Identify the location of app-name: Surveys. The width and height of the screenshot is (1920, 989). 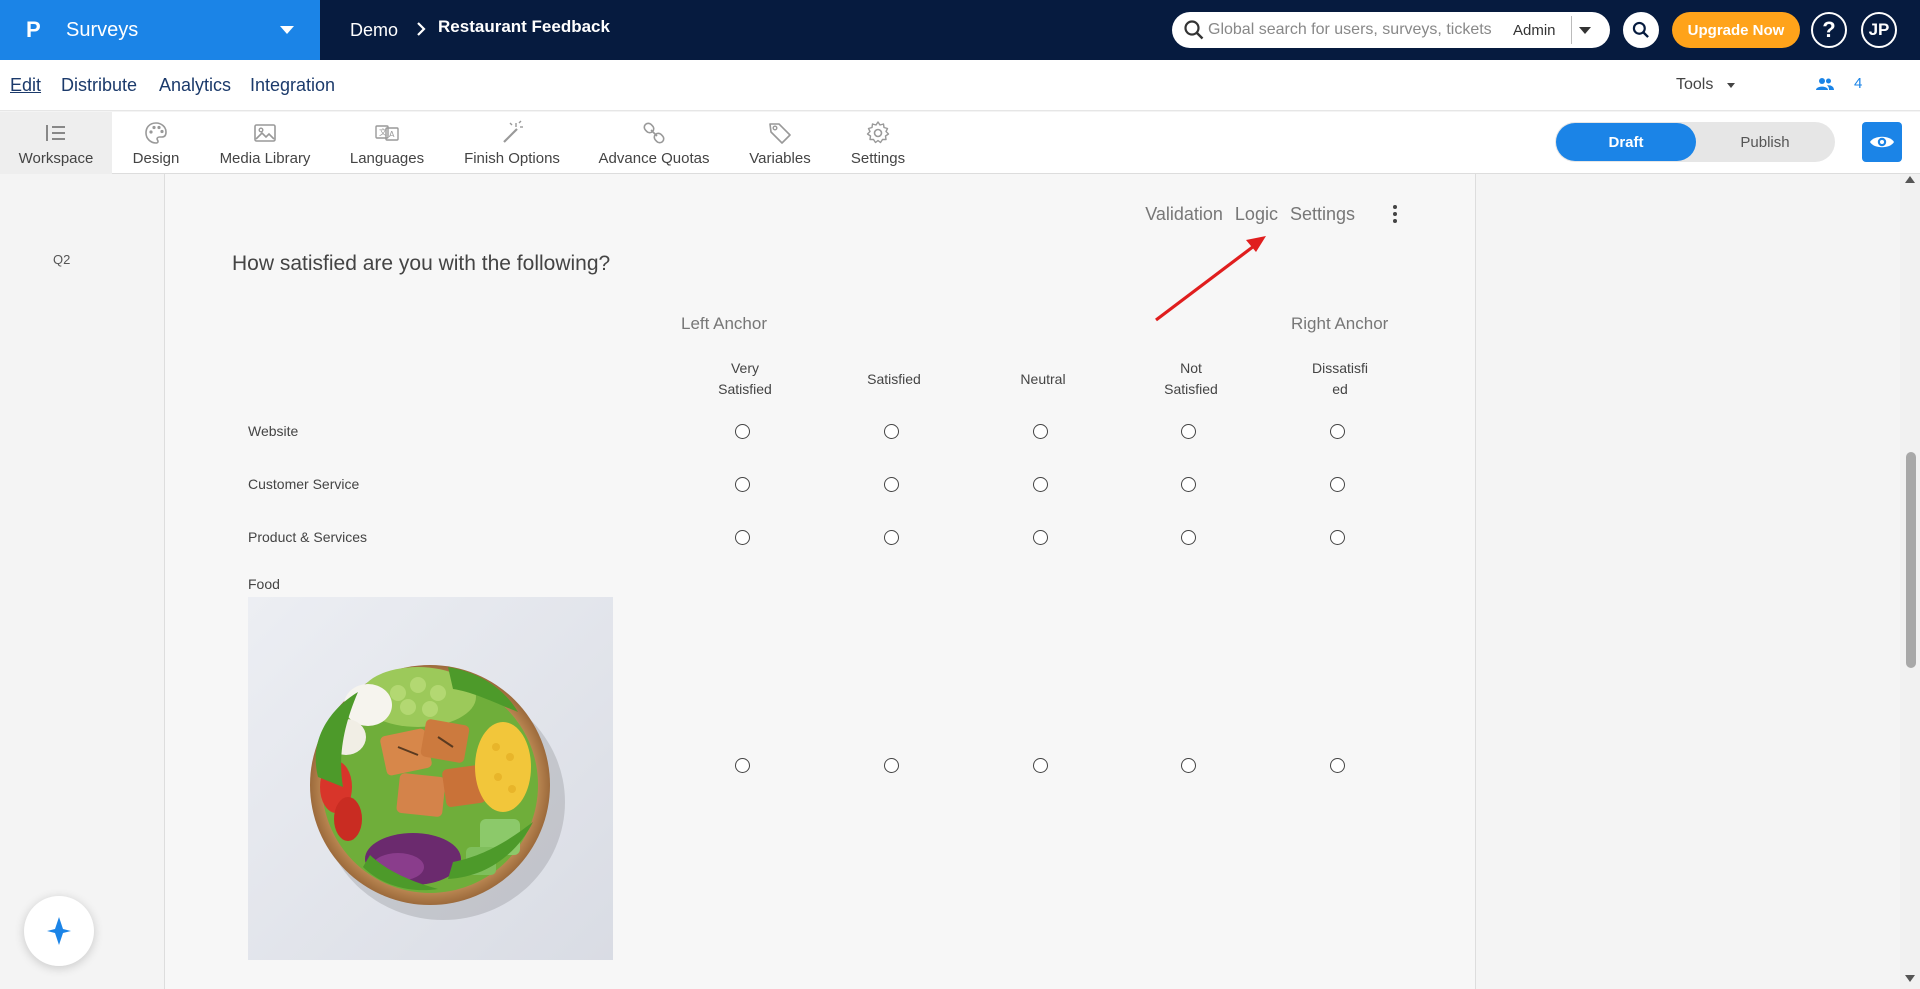
(102, 29).